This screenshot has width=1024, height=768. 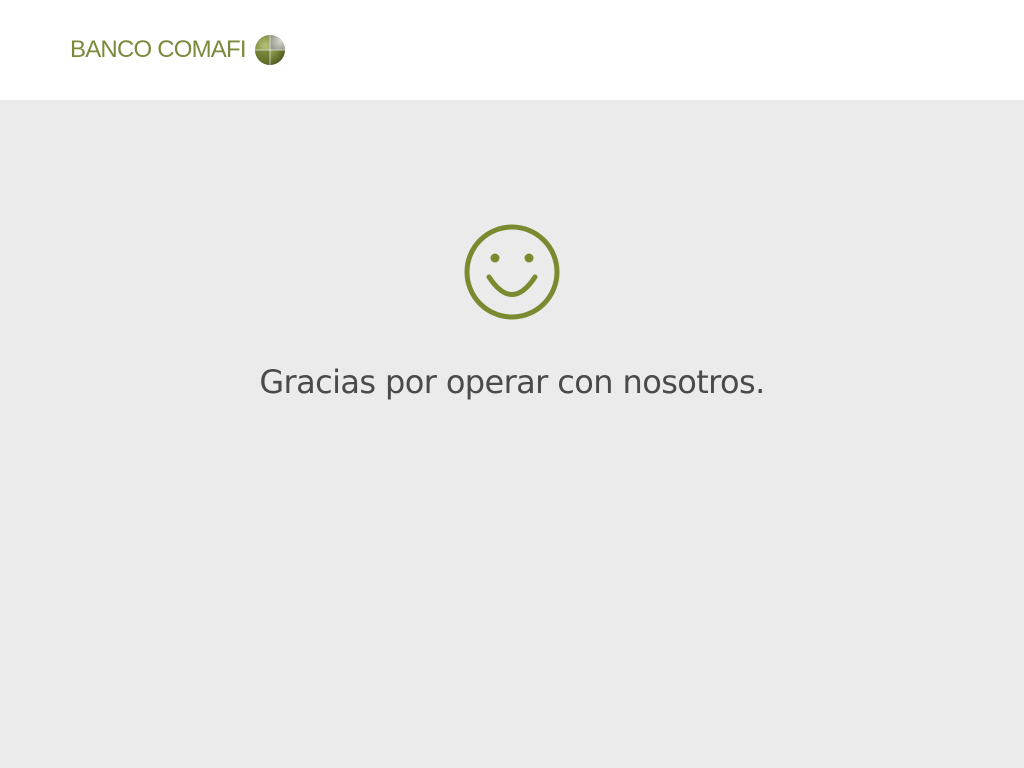 What do you see at coordinates (512, 382) in the screenshot?
I see `thank-you-message: Gracias por operar con nosotros.` at bounding box center [512, 382].